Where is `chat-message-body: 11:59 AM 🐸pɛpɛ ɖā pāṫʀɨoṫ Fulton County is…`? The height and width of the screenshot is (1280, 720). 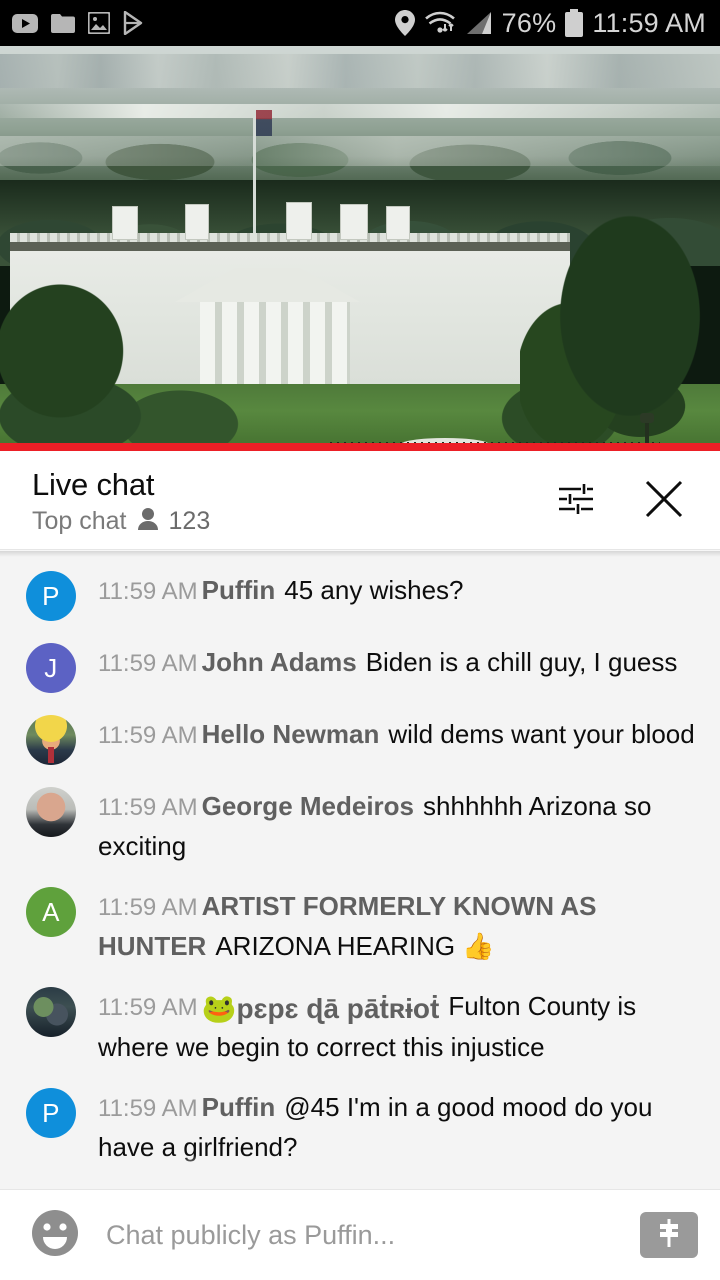
chat-message-body: 11:59 AM 🐸pɛpɛ ɖā pāṫʀɨoṫ Fulton County is… is located at coordinates (390, 1025).